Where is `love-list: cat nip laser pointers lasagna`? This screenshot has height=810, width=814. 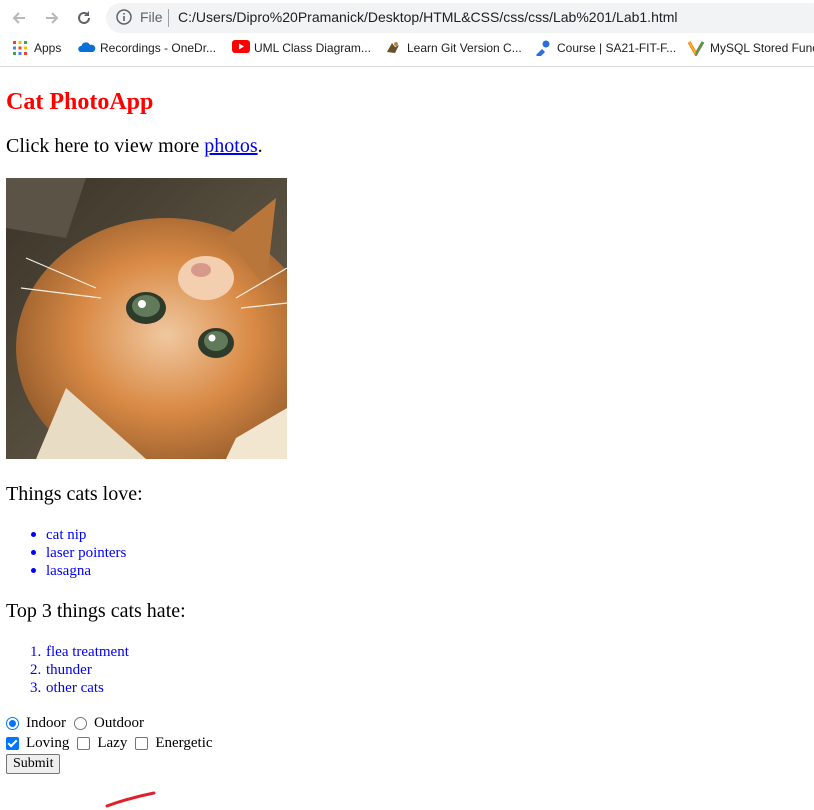 love-list: cat nip laser pointers lasagna is located at coordinates (78, 553).